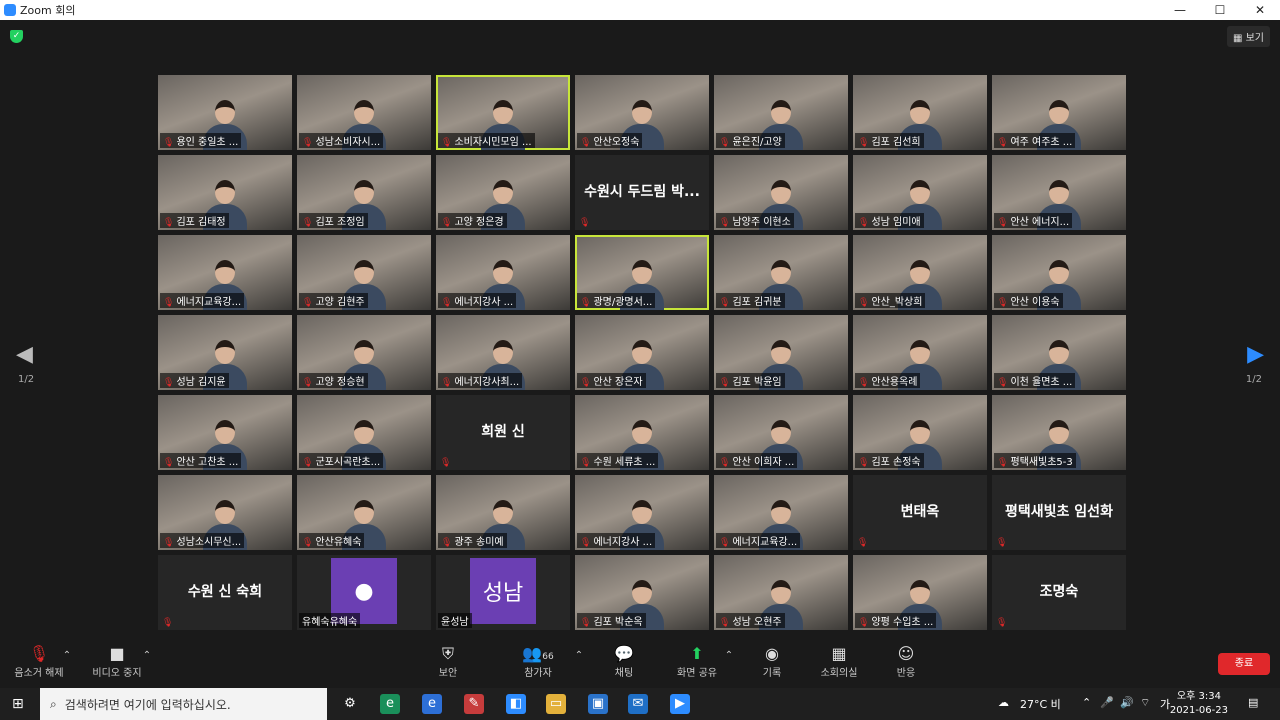 This screenshot has width=1280, height=720. I want to click on participant-tile: 🎙 성남 임미애, so click(920, 192).